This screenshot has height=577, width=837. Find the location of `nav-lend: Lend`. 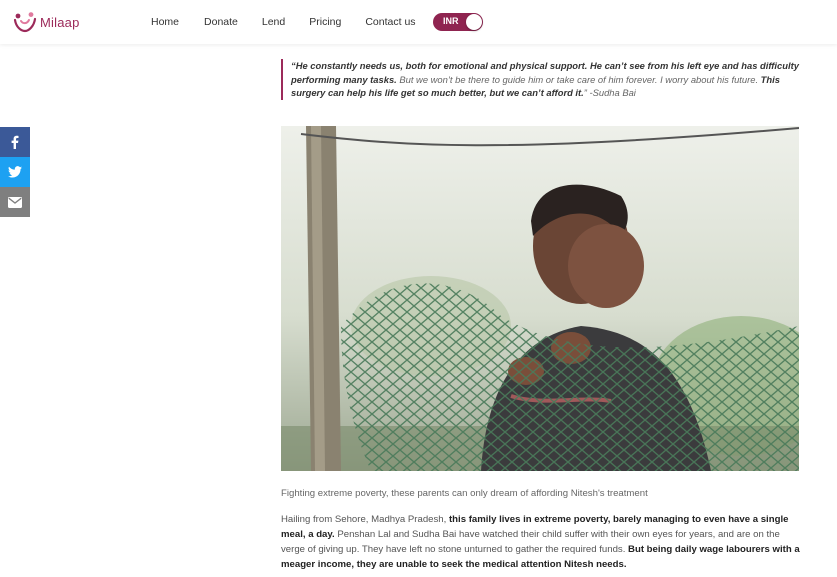

nav-lend: Lend is located at coordinates (273, 22).